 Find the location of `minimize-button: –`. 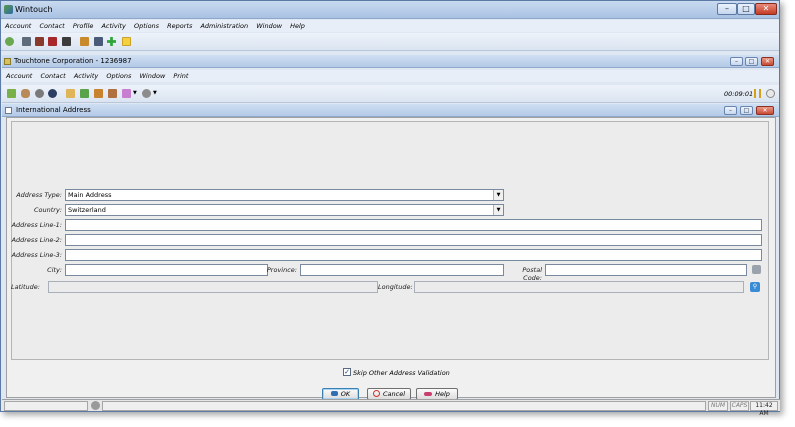

minimize-button: – is located at coordinates (727, 9).